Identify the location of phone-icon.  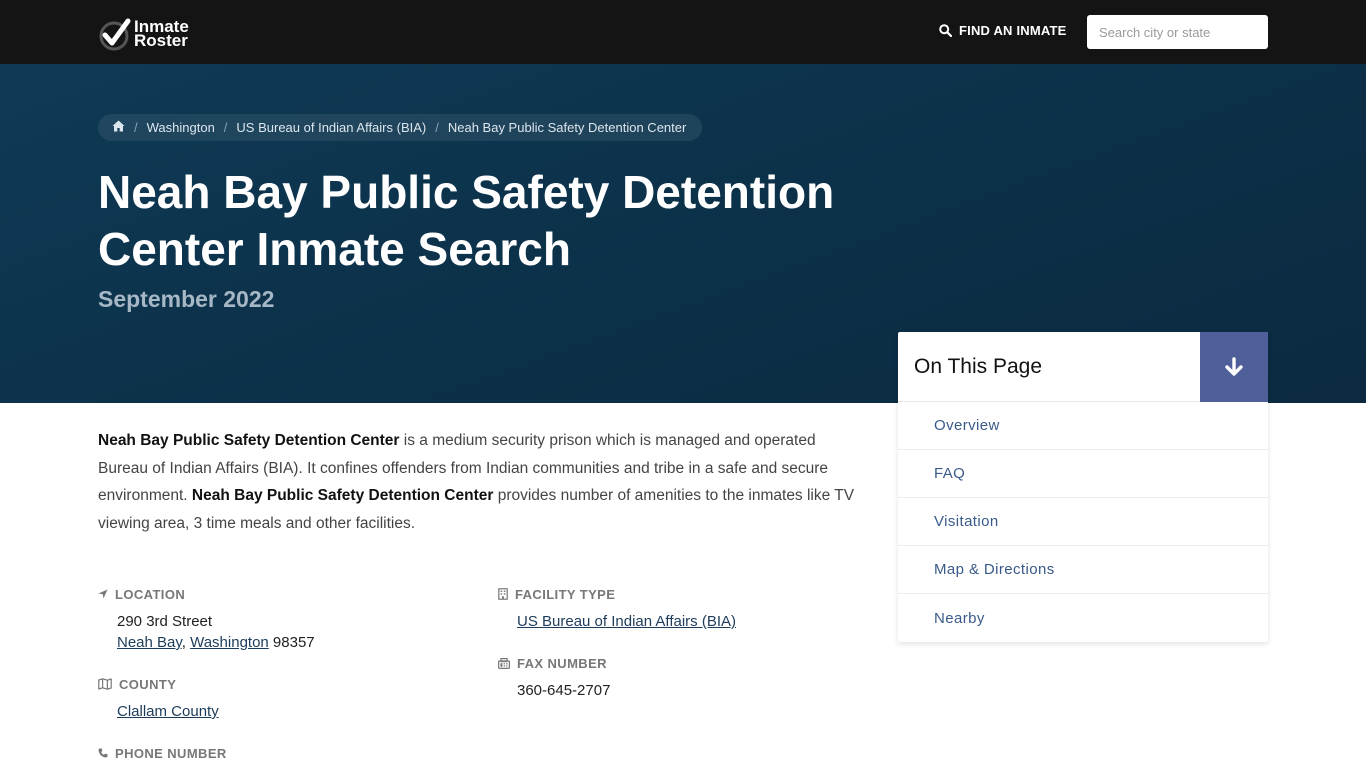
(103, 753).